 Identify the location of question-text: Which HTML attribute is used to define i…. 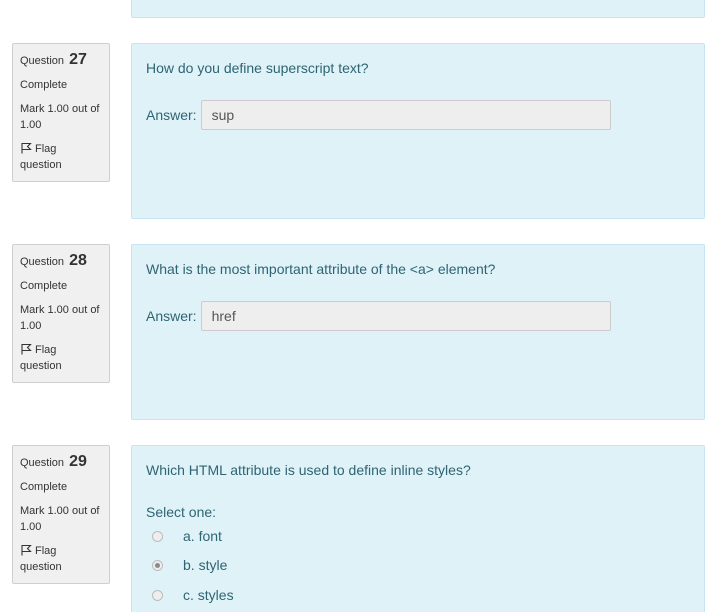
(308, 470).